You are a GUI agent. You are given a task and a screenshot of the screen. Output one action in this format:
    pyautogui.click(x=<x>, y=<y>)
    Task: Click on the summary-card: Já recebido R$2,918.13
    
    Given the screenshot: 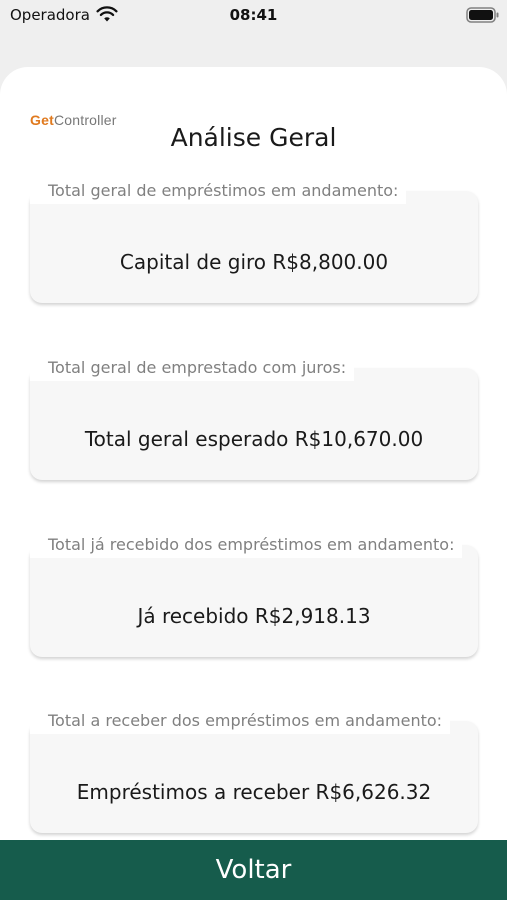 What is the action you would take?
    pyautogui.click(x=254, y=601)
    